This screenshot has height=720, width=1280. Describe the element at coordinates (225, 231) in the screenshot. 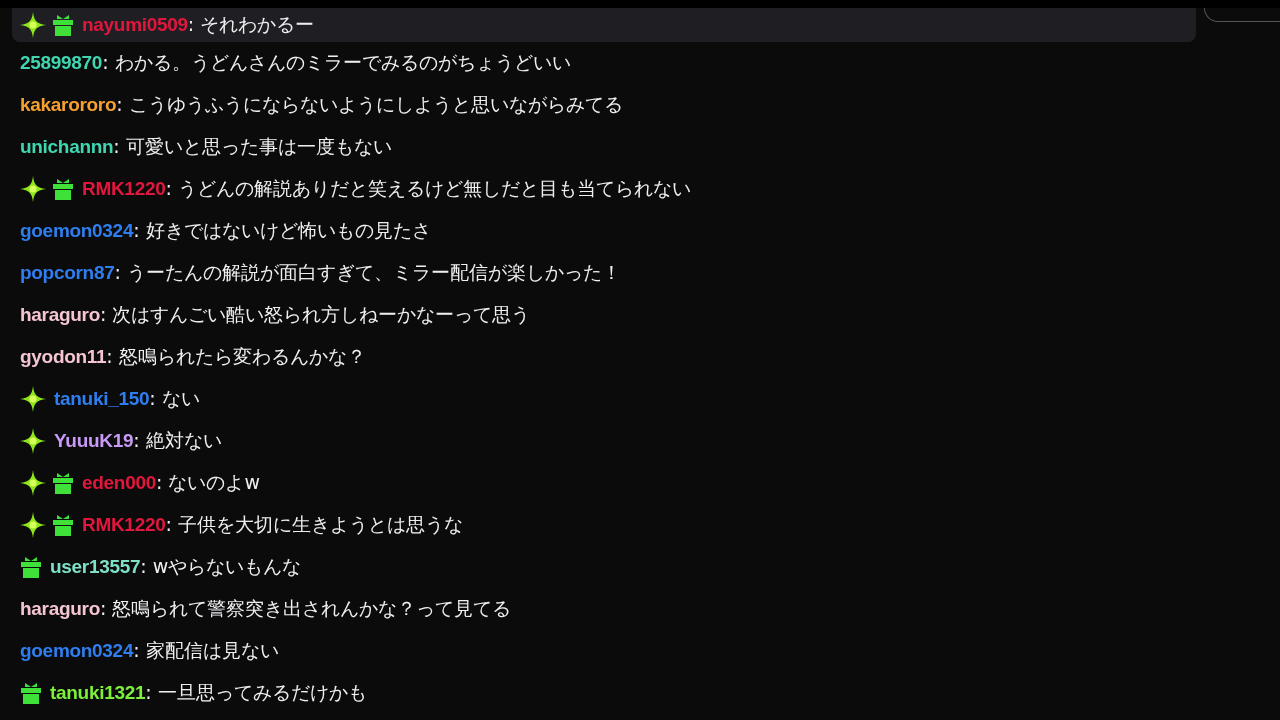

I see `chat-message: goemon0324: 好きではないけど怖いもの見たさ` at that location.